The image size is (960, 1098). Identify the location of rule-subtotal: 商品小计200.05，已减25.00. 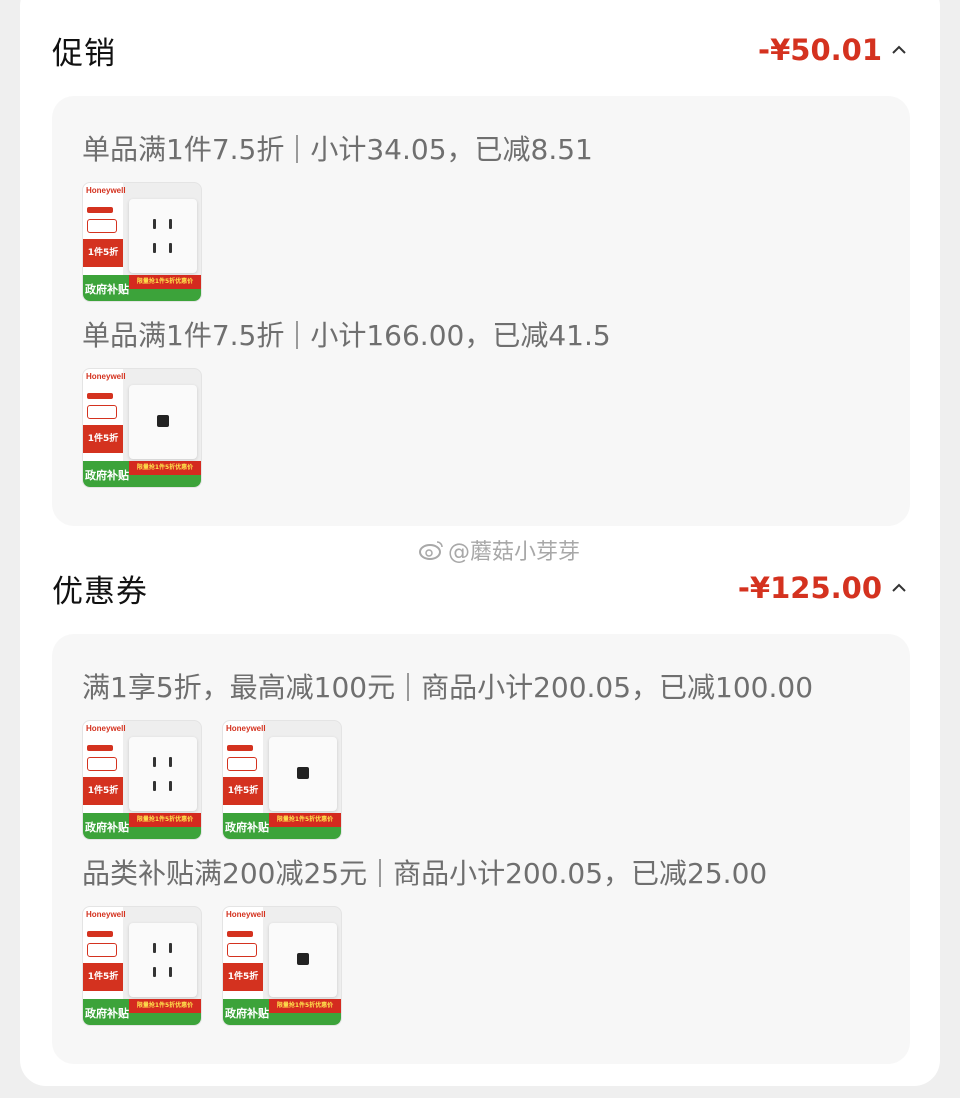
(580, 873).